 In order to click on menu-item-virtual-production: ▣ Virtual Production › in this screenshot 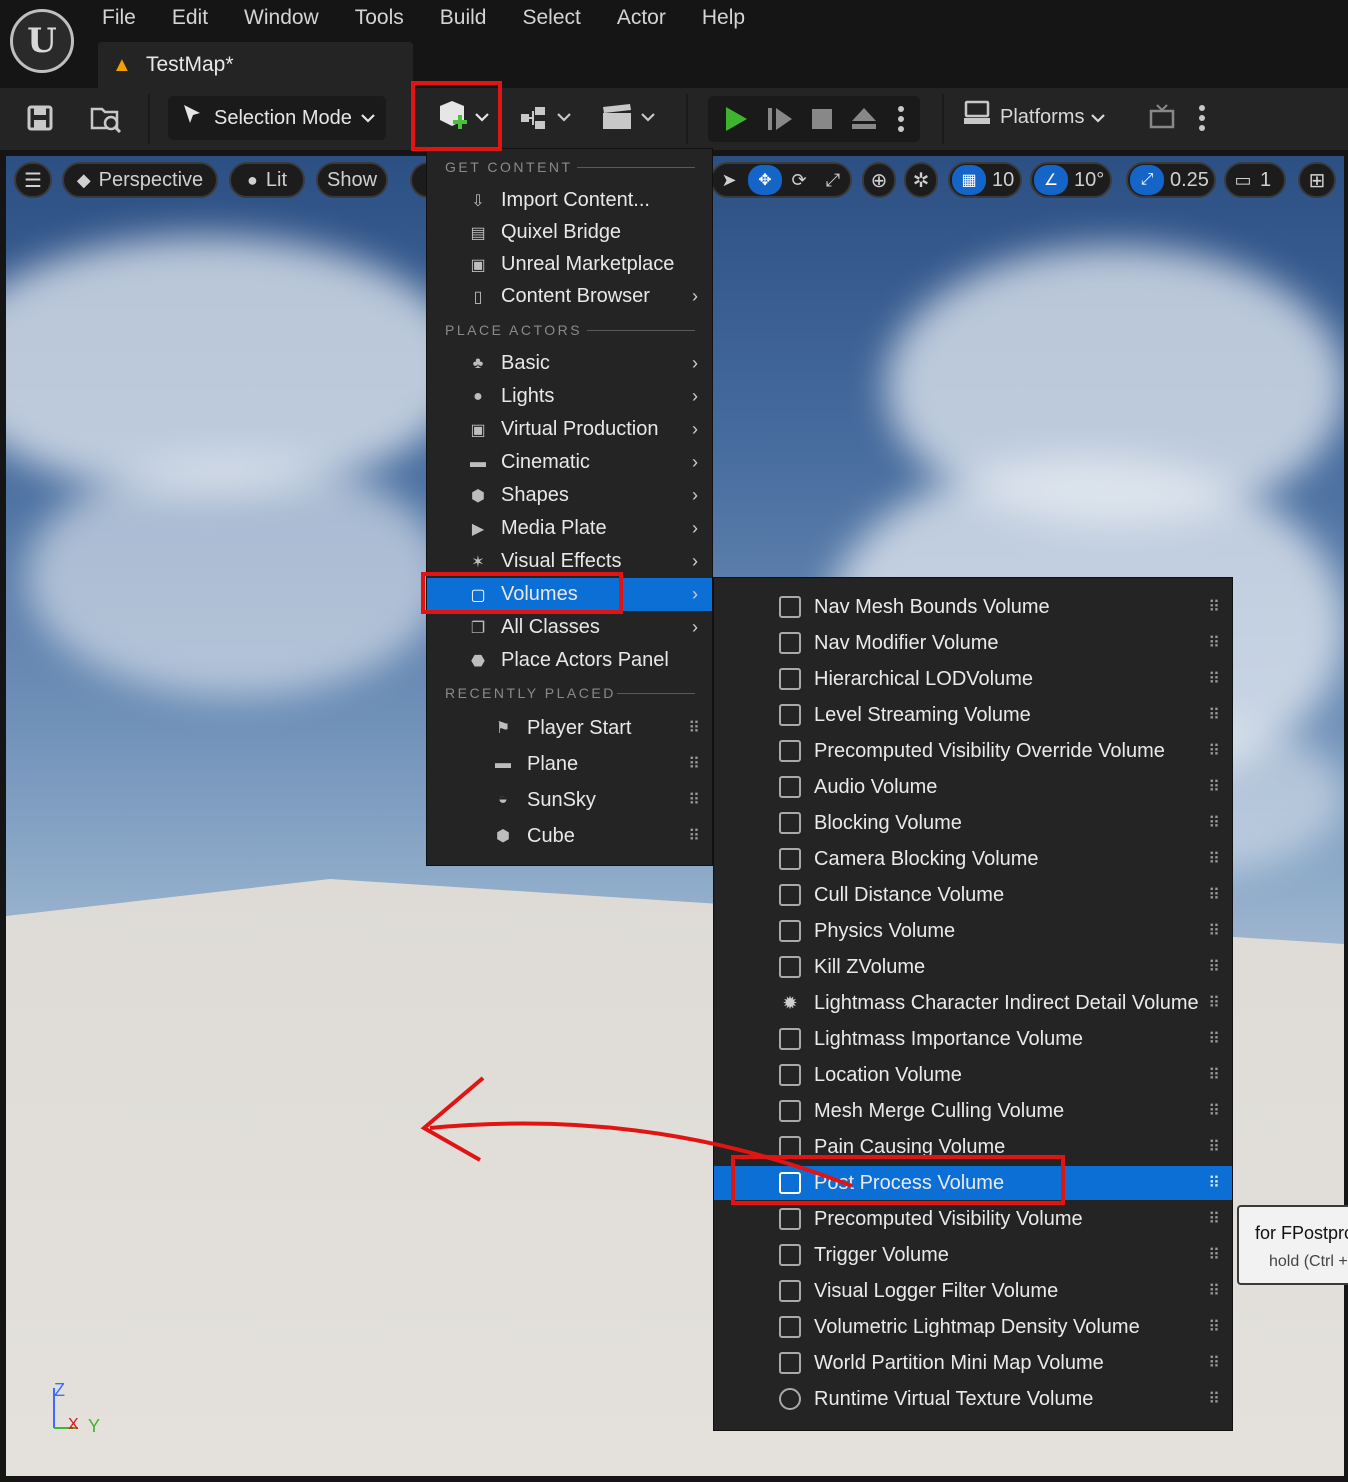, I will do `click(569, 429)`.